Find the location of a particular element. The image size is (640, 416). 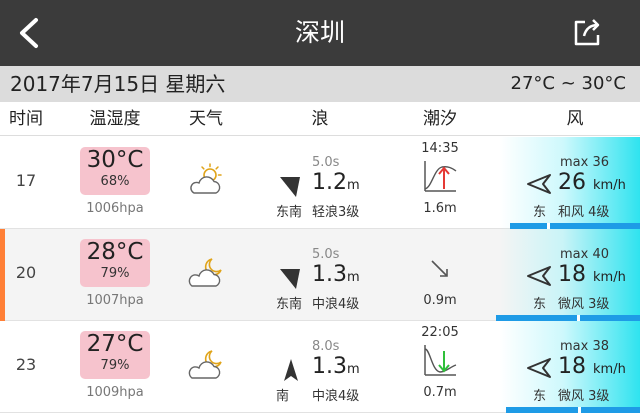

column-header: 时间 温湿度 天气 浪 潮汐 风 is located at coordinates (320, 119).